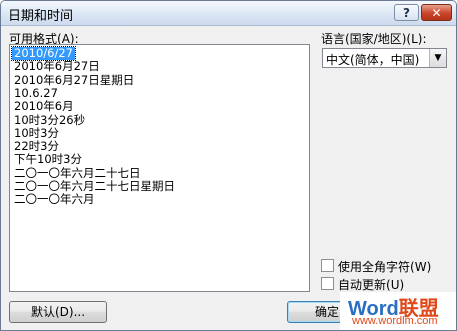 This screenshot has height=331, width=457. What do you see at coordinates (395, 321) in the screenshot?
I see `watermark-url: www.wordlm.com` at bounding box center [395, 321].